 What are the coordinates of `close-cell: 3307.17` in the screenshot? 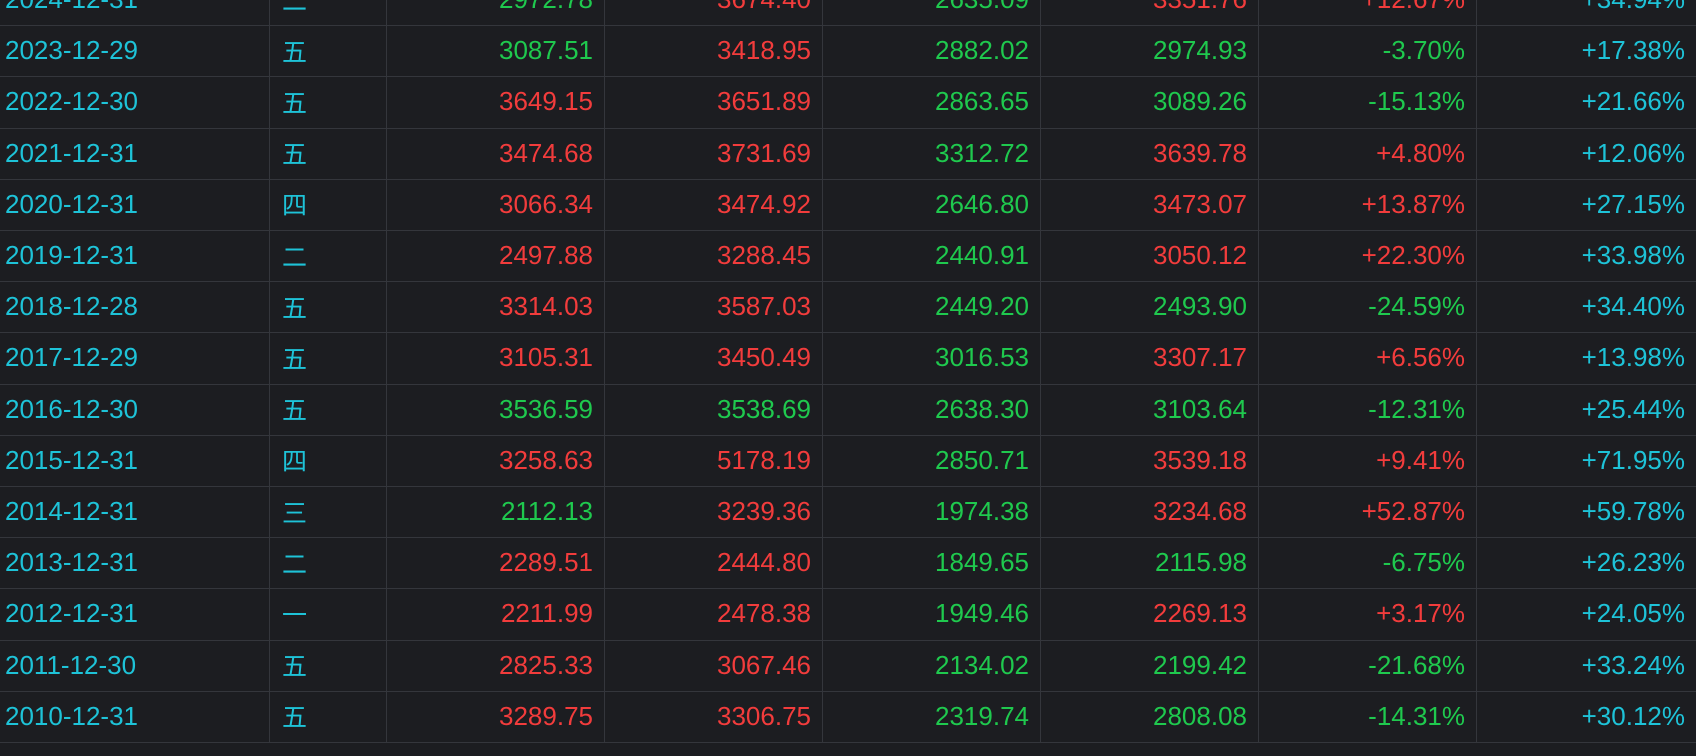 It's located at (1150, 358).